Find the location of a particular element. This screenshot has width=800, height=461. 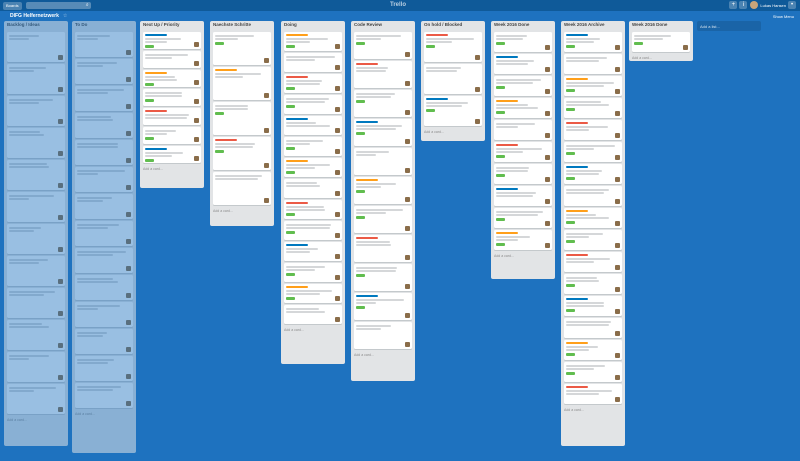

list-title: To Do is located at coordinates (104, 25).